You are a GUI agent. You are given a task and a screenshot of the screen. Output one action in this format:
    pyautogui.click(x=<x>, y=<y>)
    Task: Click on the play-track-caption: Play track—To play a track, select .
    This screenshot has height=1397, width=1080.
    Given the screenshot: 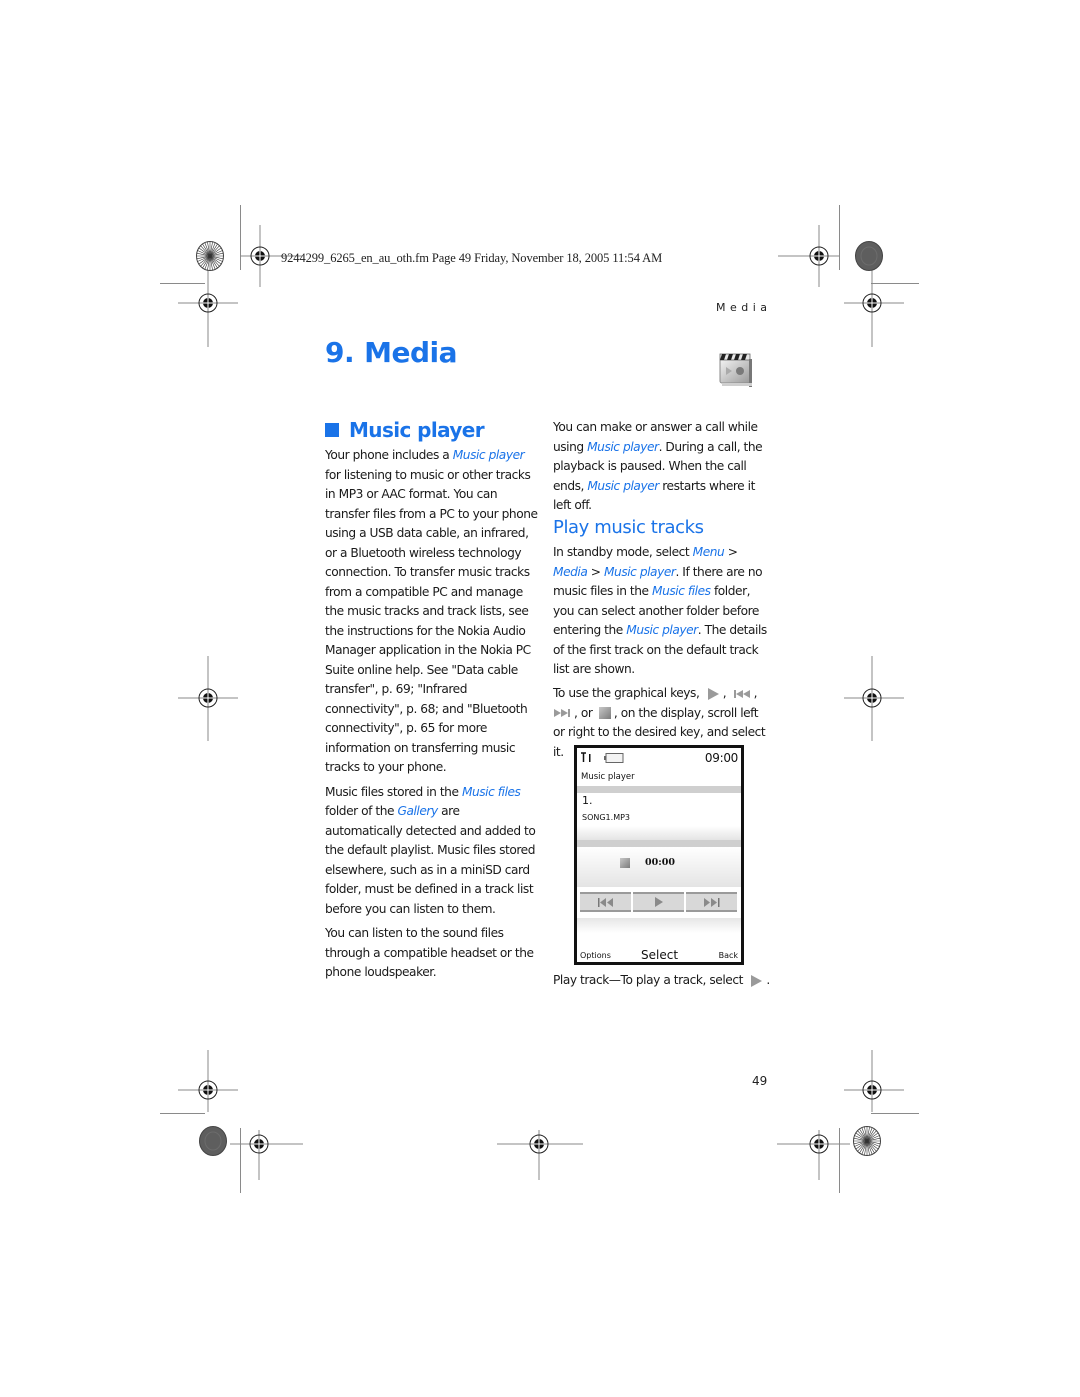 What is the action you would take?
    pyautogui.click(x=661, y=980)
    